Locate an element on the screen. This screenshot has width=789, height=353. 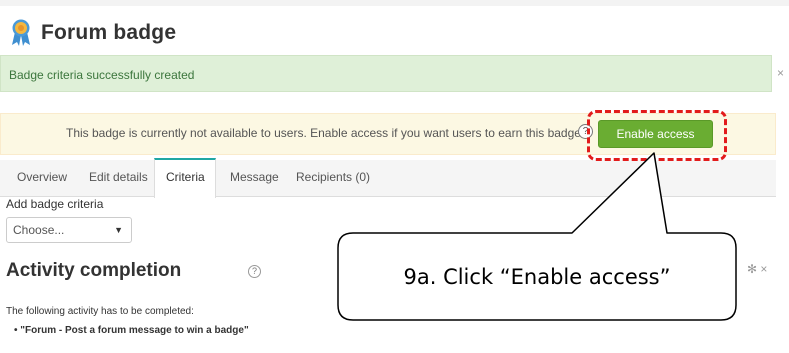
highlight-box is located at coordinates (657, 135).